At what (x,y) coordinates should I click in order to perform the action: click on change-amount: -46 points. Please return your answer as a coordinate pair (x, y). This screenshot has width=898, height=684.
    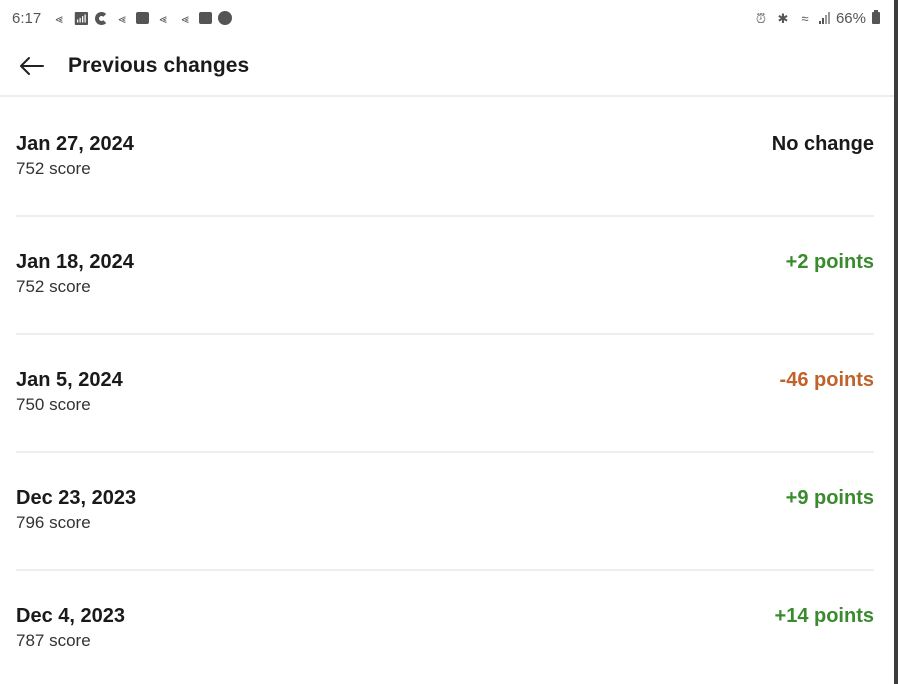
    Looking at the image, I should click on (826, 380).